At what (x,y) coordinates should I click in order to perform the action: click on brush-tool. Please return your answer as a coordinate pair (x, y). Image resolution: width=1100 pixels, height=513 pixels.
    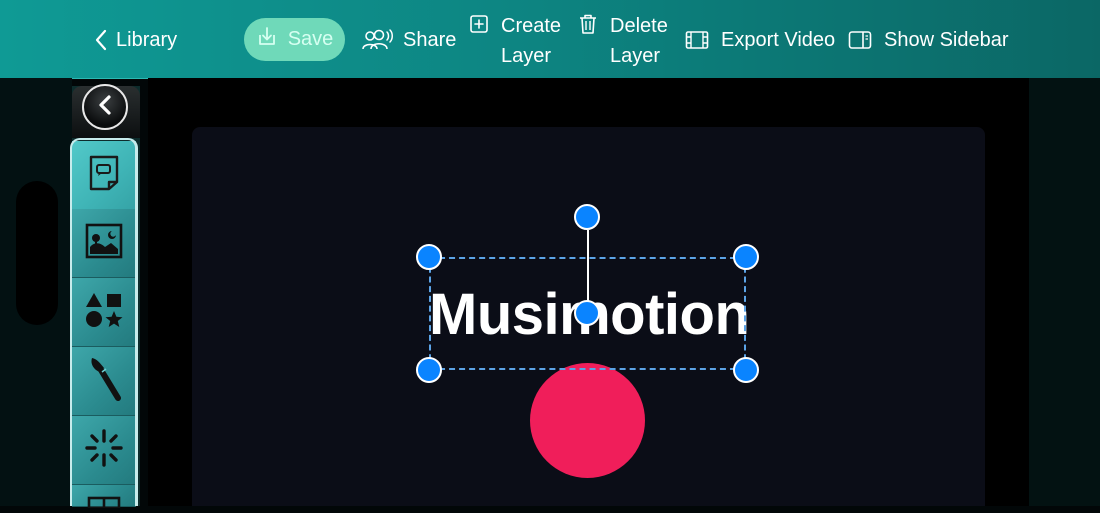
    Looking at the image, I should click on (104, 381).